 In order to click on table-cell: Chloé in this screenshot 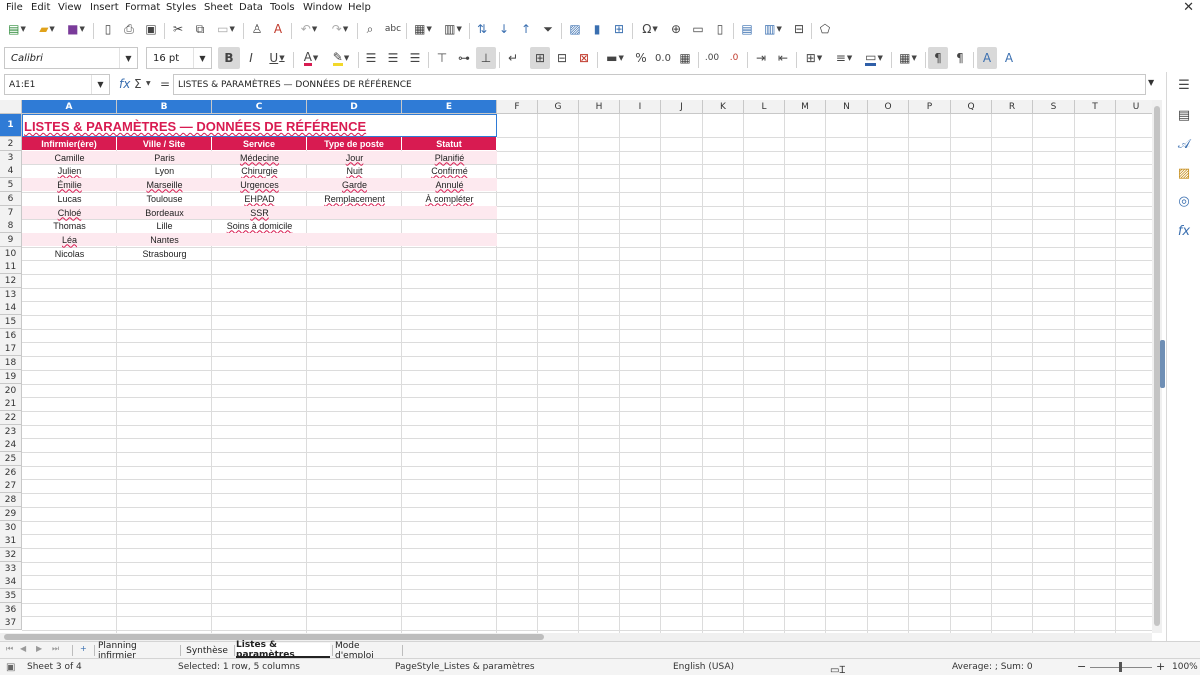, I will do `click(69, 212)`.